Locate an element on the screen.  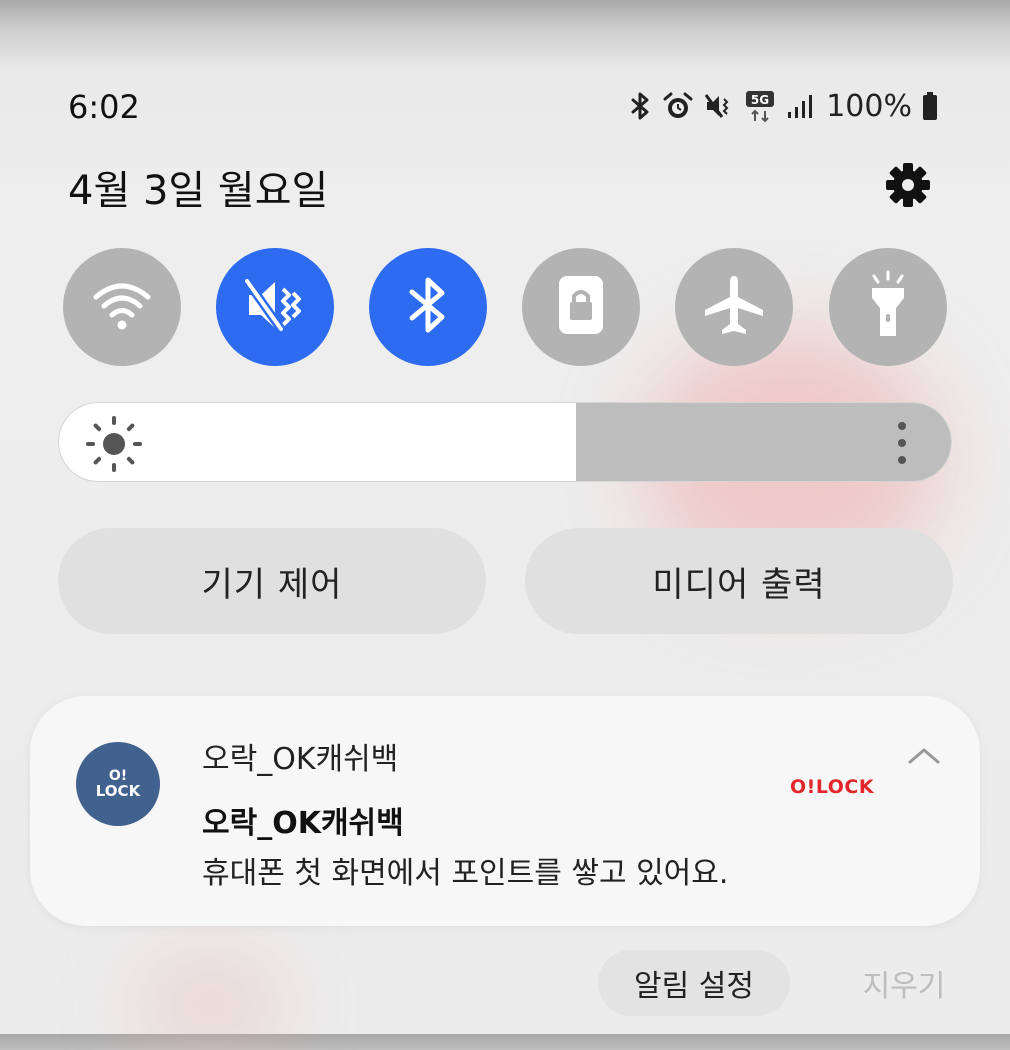
rotation-lock-icon is located at coordinates (581, 307).